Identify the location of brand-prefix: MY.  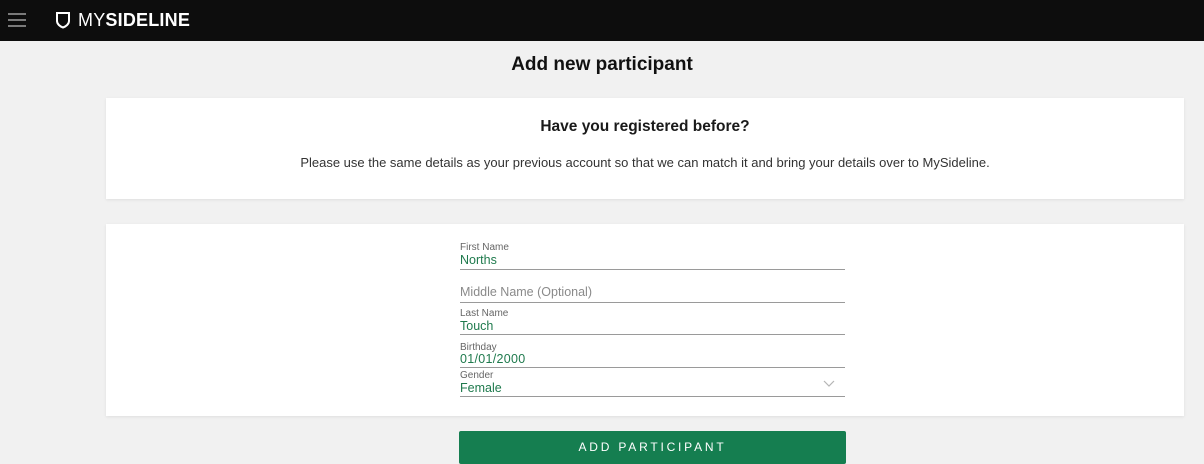
(92, 20).